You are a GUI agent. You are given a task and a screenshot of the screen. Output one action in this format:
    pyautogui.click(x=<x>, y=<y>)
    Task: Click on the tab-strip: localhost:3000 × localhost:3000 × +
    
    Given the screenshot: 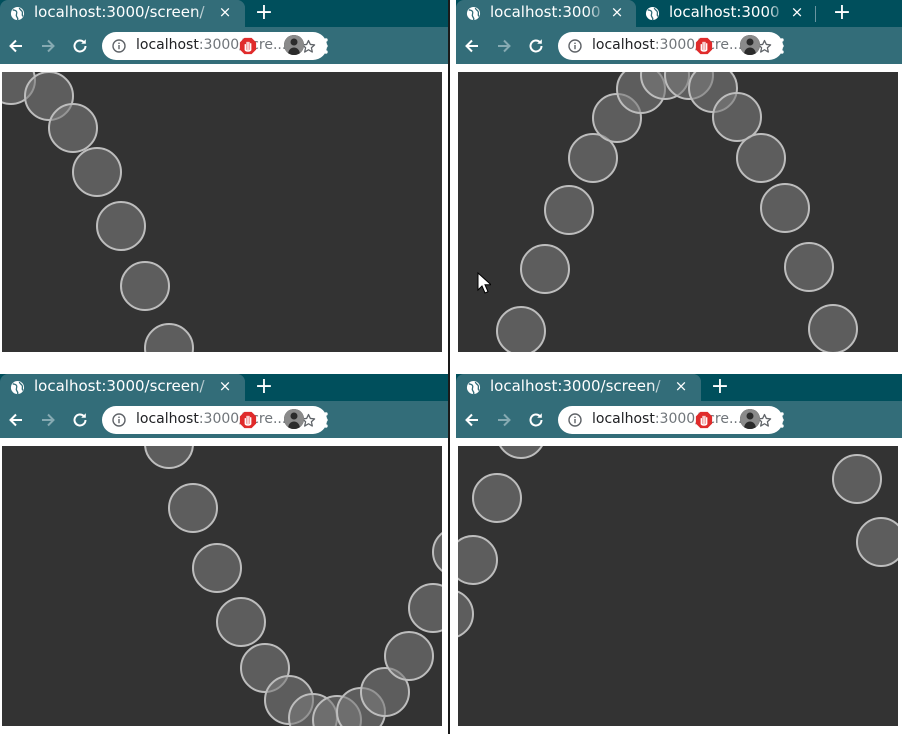 What is the action you would take?
    pyautogui.click(x=679, y=13)
    